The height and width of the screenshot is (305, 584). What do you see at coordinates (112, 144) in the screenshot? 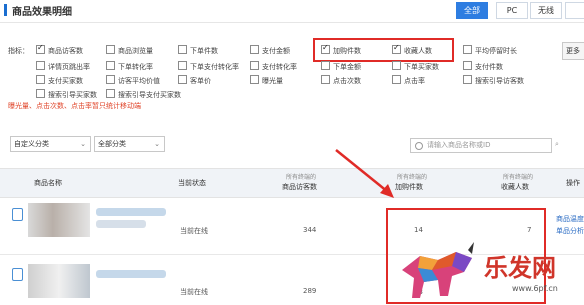
I see `all-category-select-value: 全部分类` at bounding box center [112, 144].